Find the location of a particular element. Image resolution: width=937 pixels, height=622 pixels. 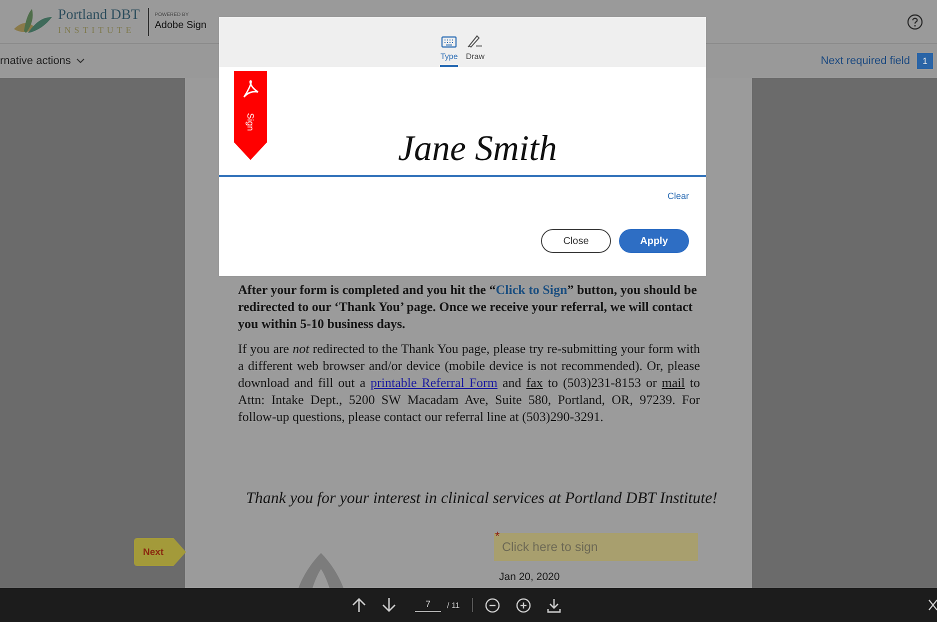

signature-tab: Type is located at coordinates (449, 51).